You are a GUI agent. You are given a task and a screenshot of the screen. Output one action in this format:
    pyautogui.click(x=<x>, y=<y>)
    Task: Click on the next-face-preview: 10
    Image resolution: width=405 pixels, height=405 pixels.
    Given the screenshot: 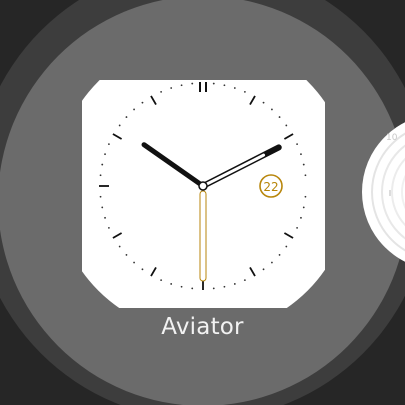 What is the action you would take?
    pyautogui.click(x=383, y=192)
    